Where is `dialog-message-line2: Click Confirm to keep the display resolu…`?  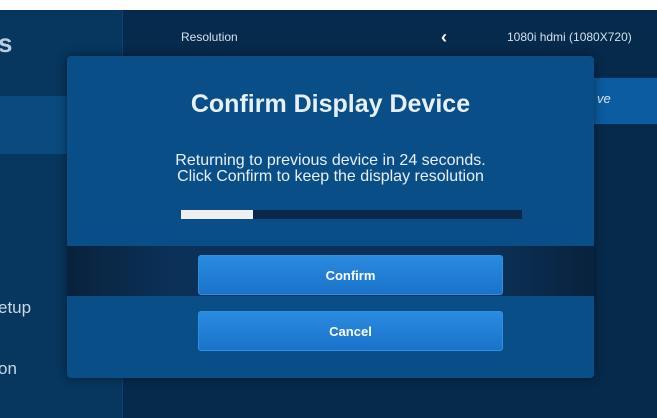 dialog-message-line2: Click Confirm to keep the display resolu… is located at coordinates (330, 176).